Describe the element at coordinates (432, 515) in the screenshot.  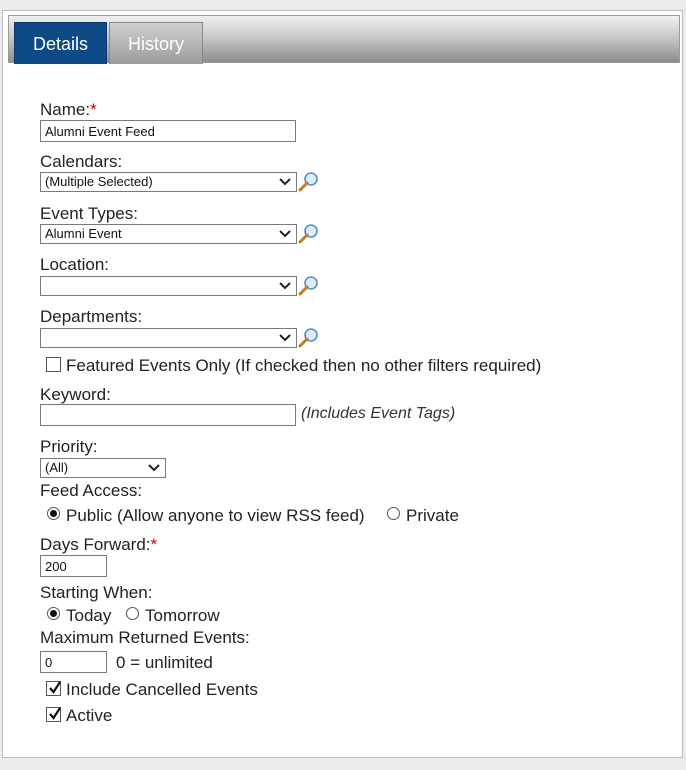
I see `feed-access-private-label: Private` at that location.